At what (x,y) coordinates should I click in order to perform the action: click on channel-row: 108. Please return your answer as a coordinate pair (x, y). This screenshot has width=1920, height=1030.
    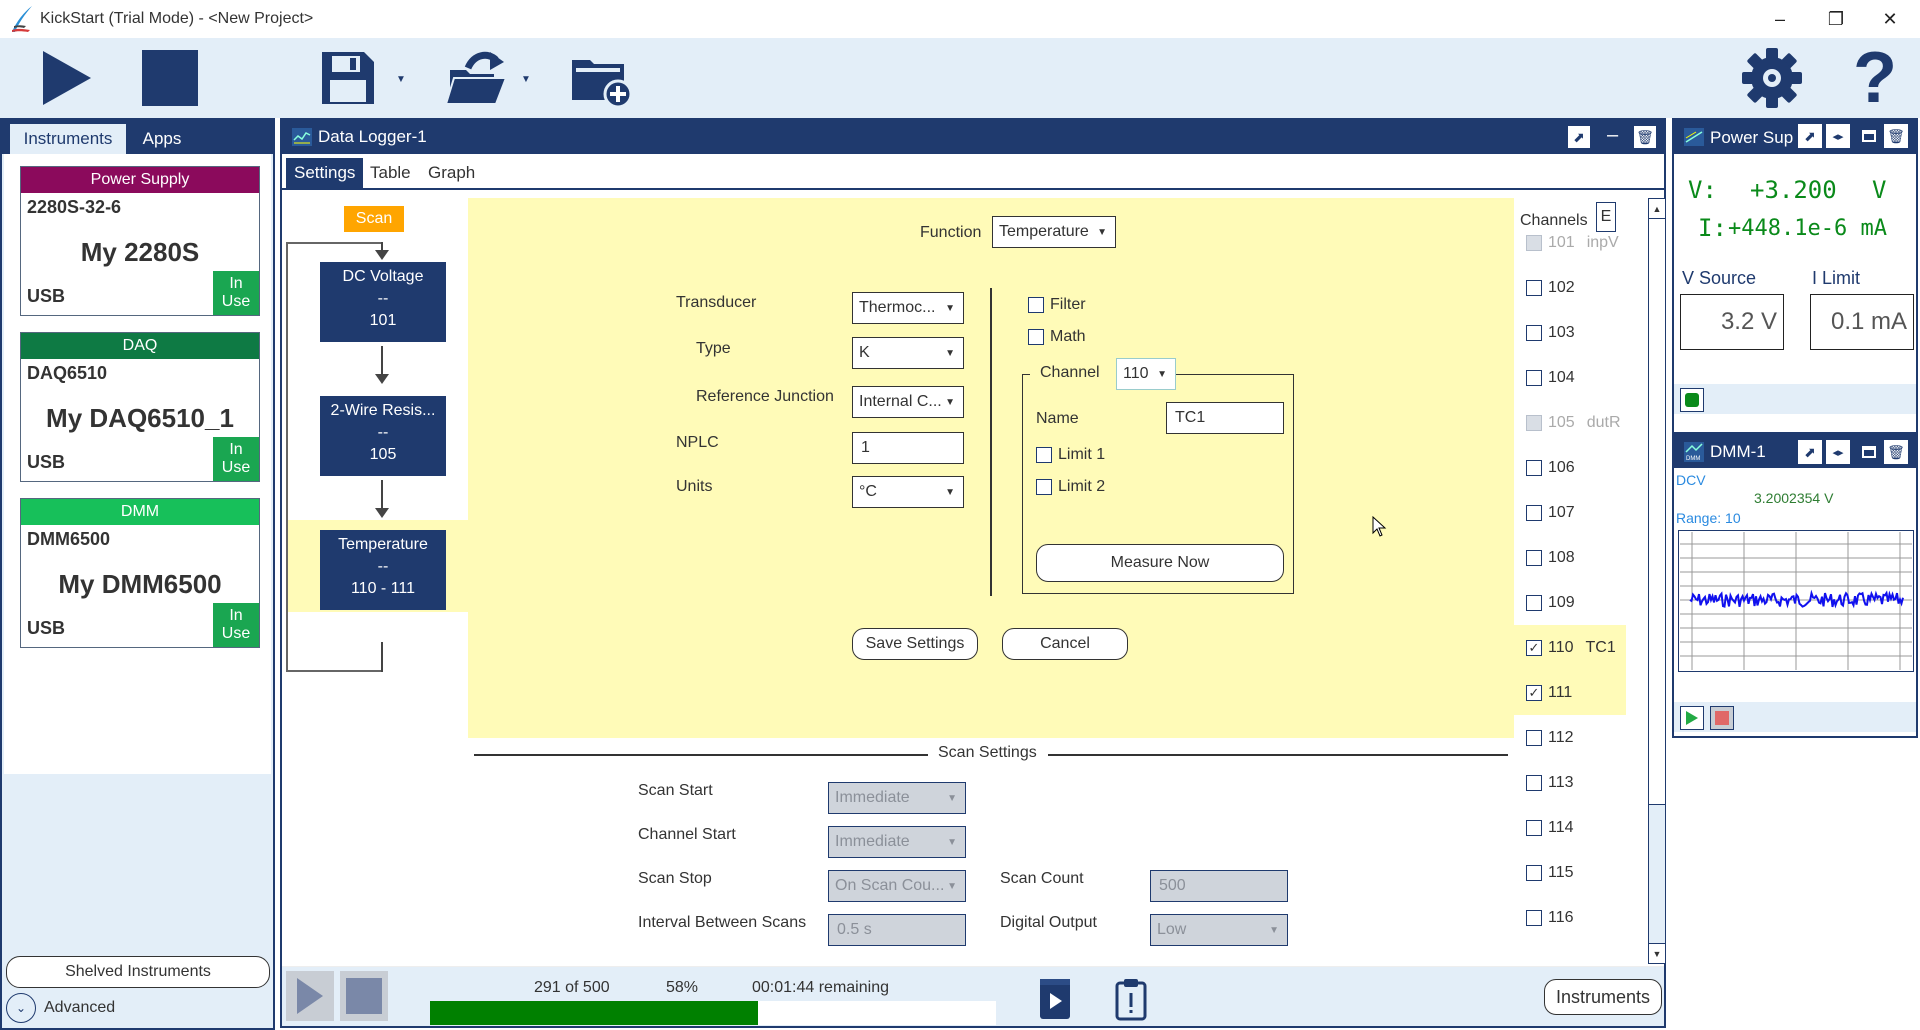
    Looking at the image, I should click on (1570, 557).